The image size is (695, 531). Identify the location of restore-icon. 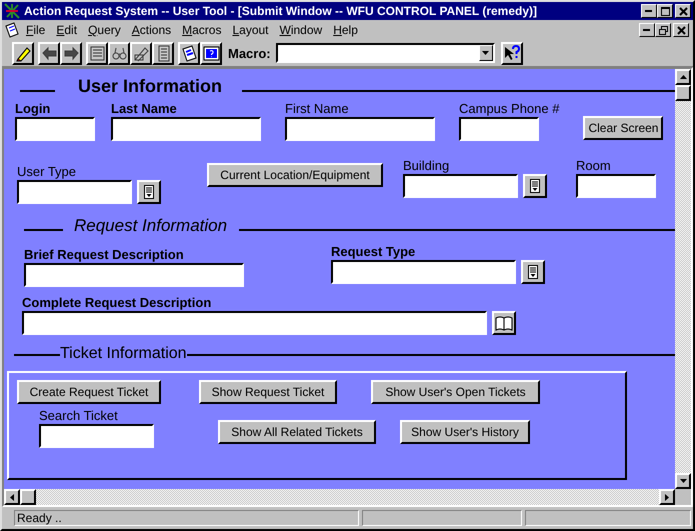
(663, 30).